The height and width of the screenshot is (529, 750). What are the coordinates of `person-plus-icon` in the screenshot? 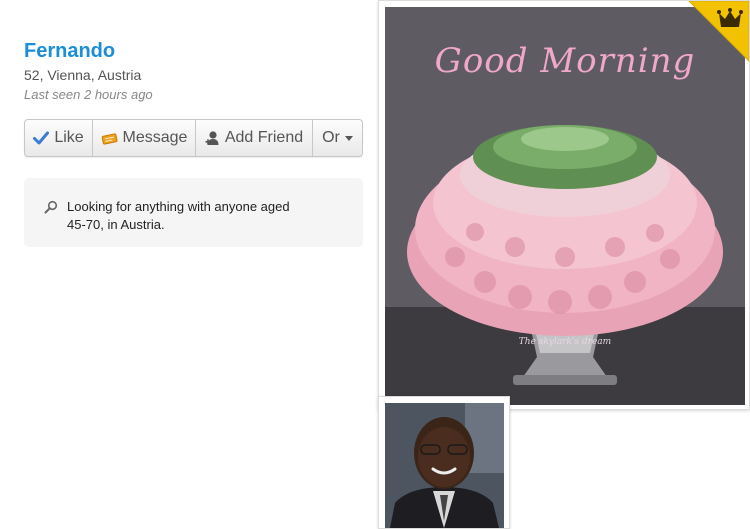 It's located at (212, 138).